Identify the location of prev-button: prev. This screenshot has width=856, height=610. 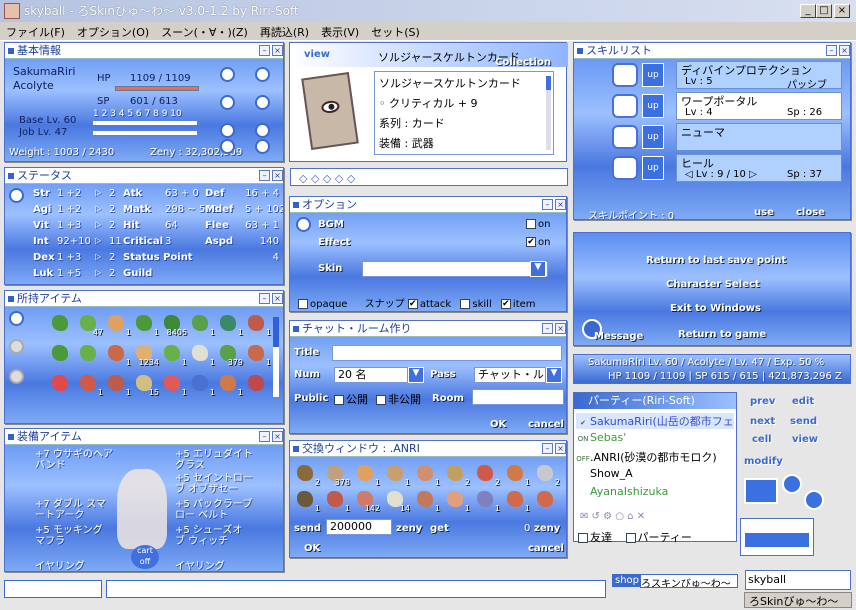
(762, 401).